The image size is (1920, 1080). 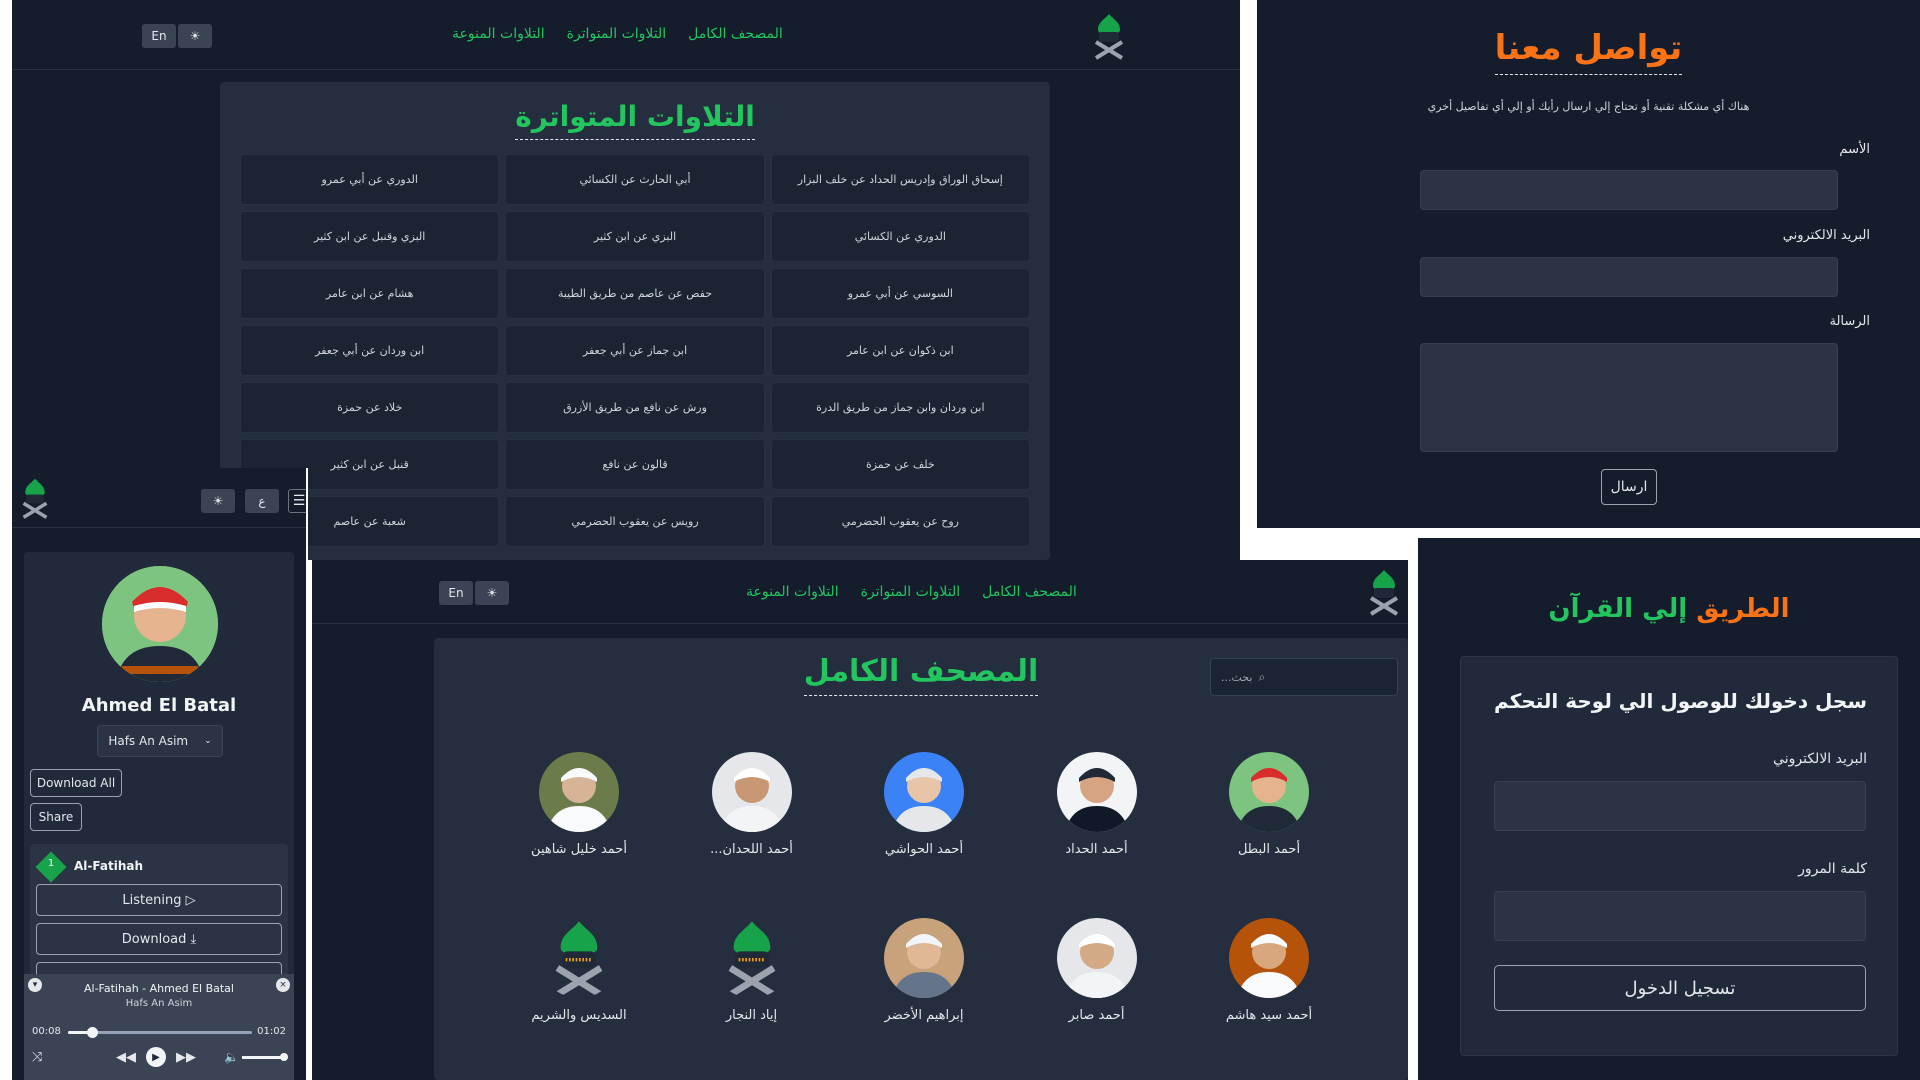 What do you see at coordinates (1096, 1015) in the screenshot?
I see `reciter-name: أحمد صابر` at bounding box center [1096, 1015].